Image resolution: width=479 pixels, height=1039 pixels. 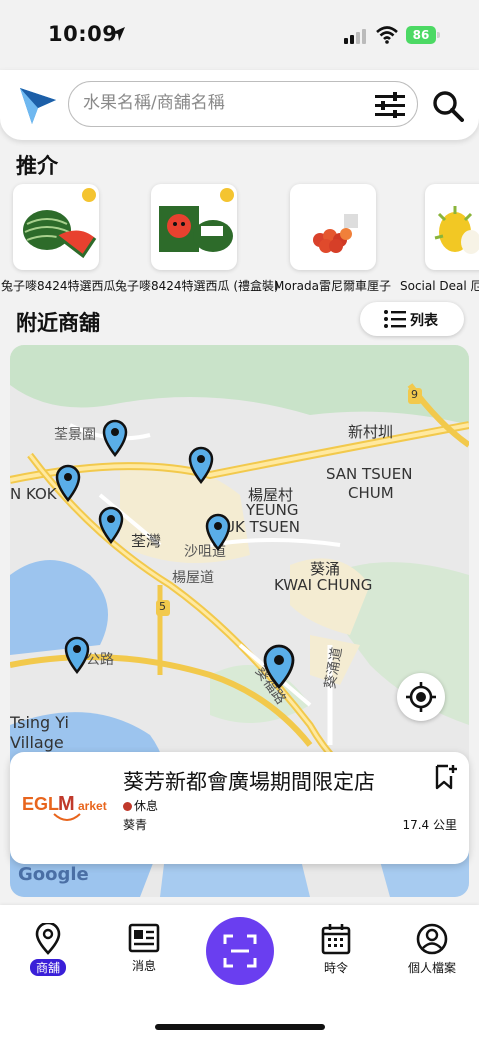 I want to click on recommend-item-name: 兔子嘜8424特選西瓜, so click(x=58, y=286).